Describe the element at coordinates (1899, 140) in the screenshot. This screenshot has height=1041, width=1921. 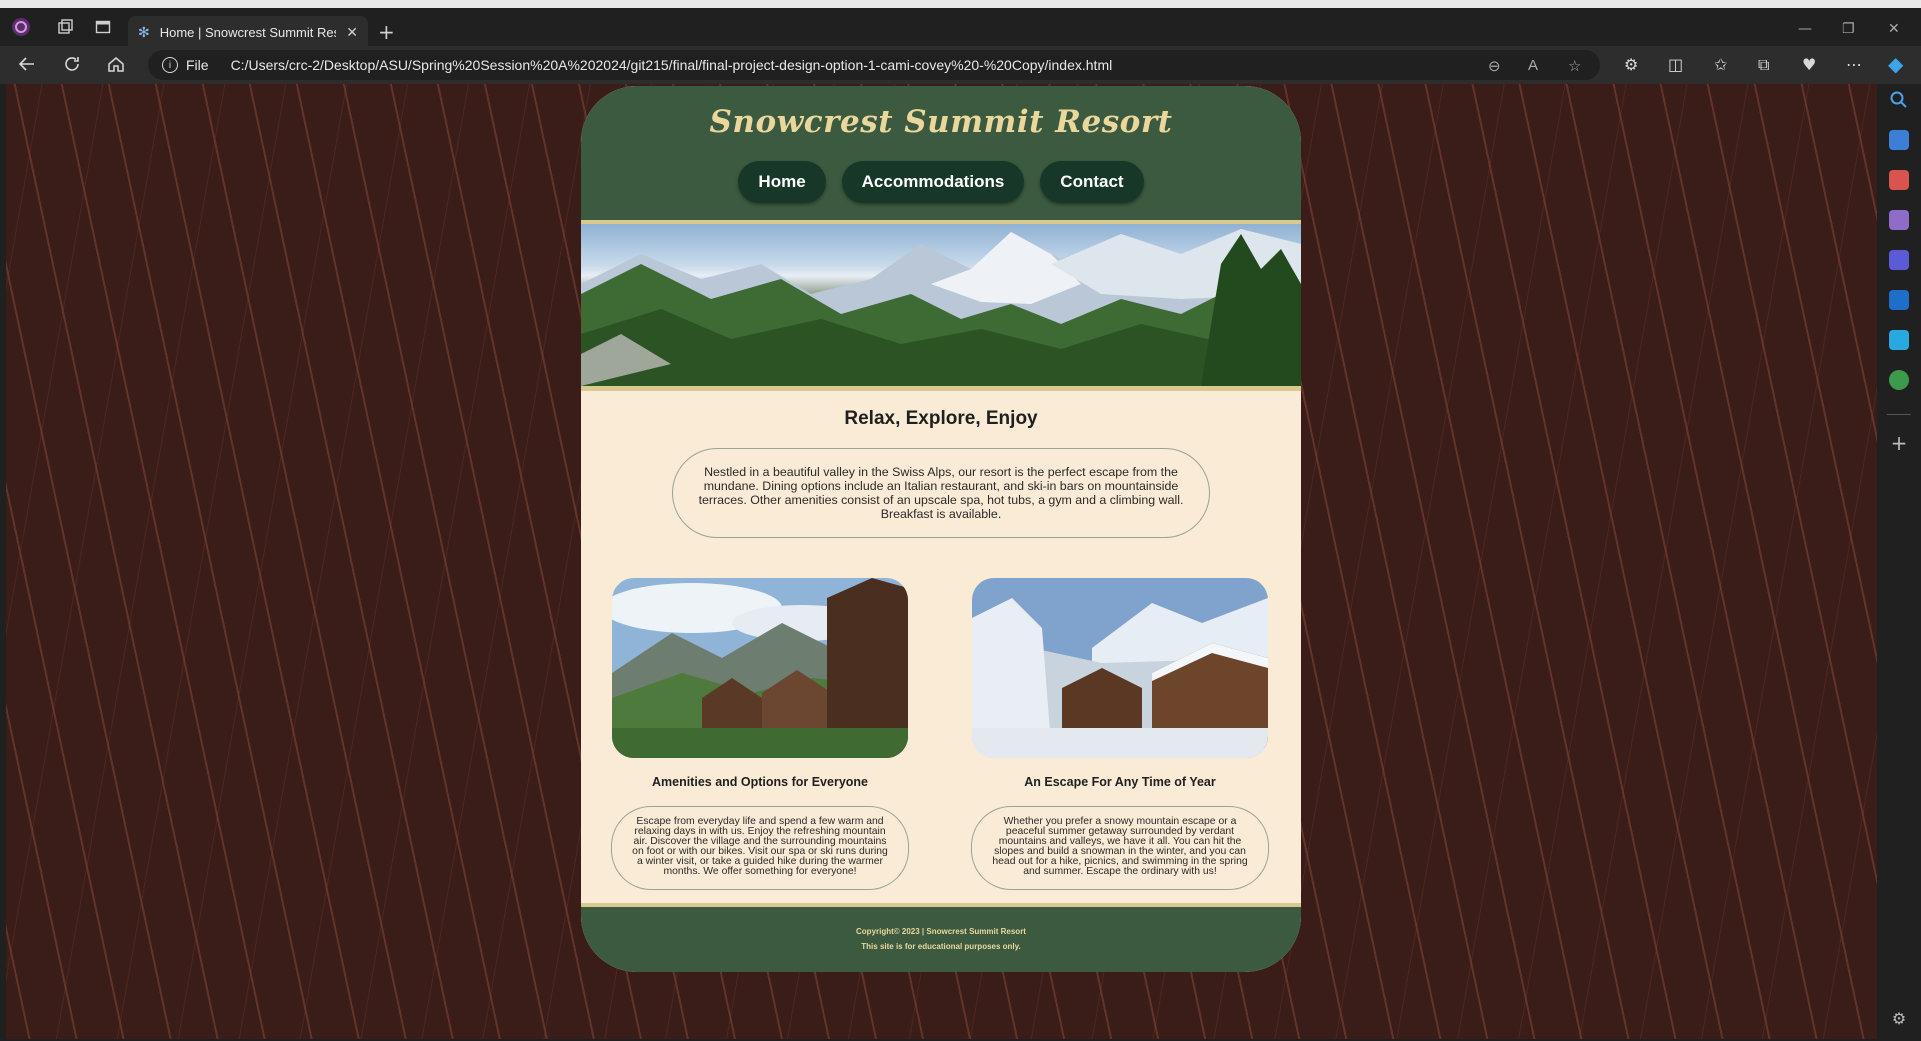
I see `shopping-tag-icon` at that location.